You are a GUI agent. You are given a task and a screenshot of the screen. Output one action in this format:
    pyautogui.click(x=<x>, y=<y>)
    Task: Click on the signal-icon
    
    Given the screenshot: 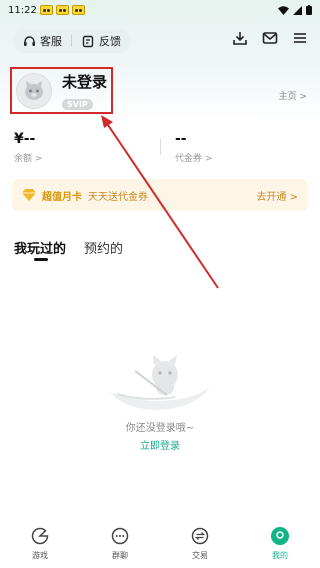 What is the action you would take?
    pyautogui.click(x=297, y=10)
    